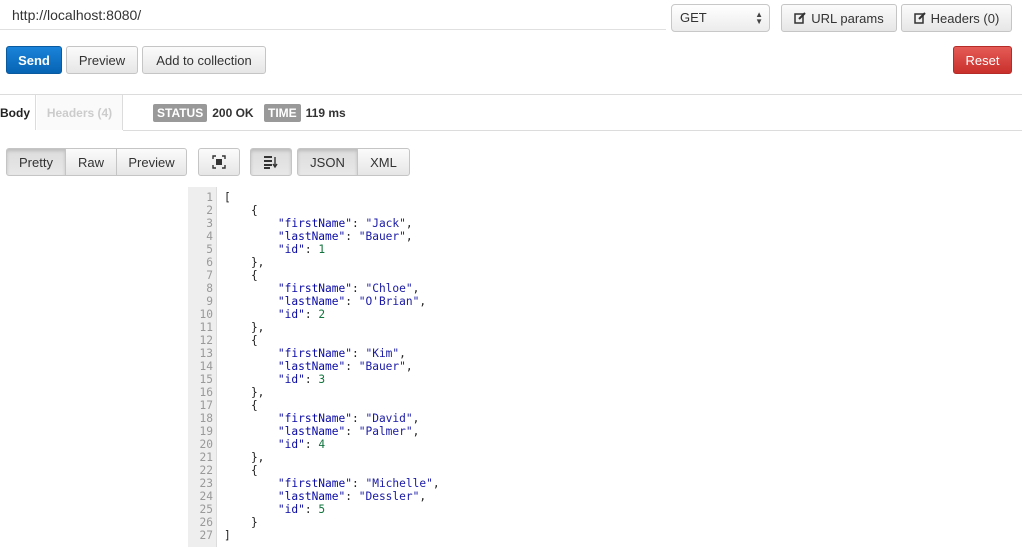  Describe the element at coordinates (209, 288) in the screenshot. I see `line-number: 8` at that location.